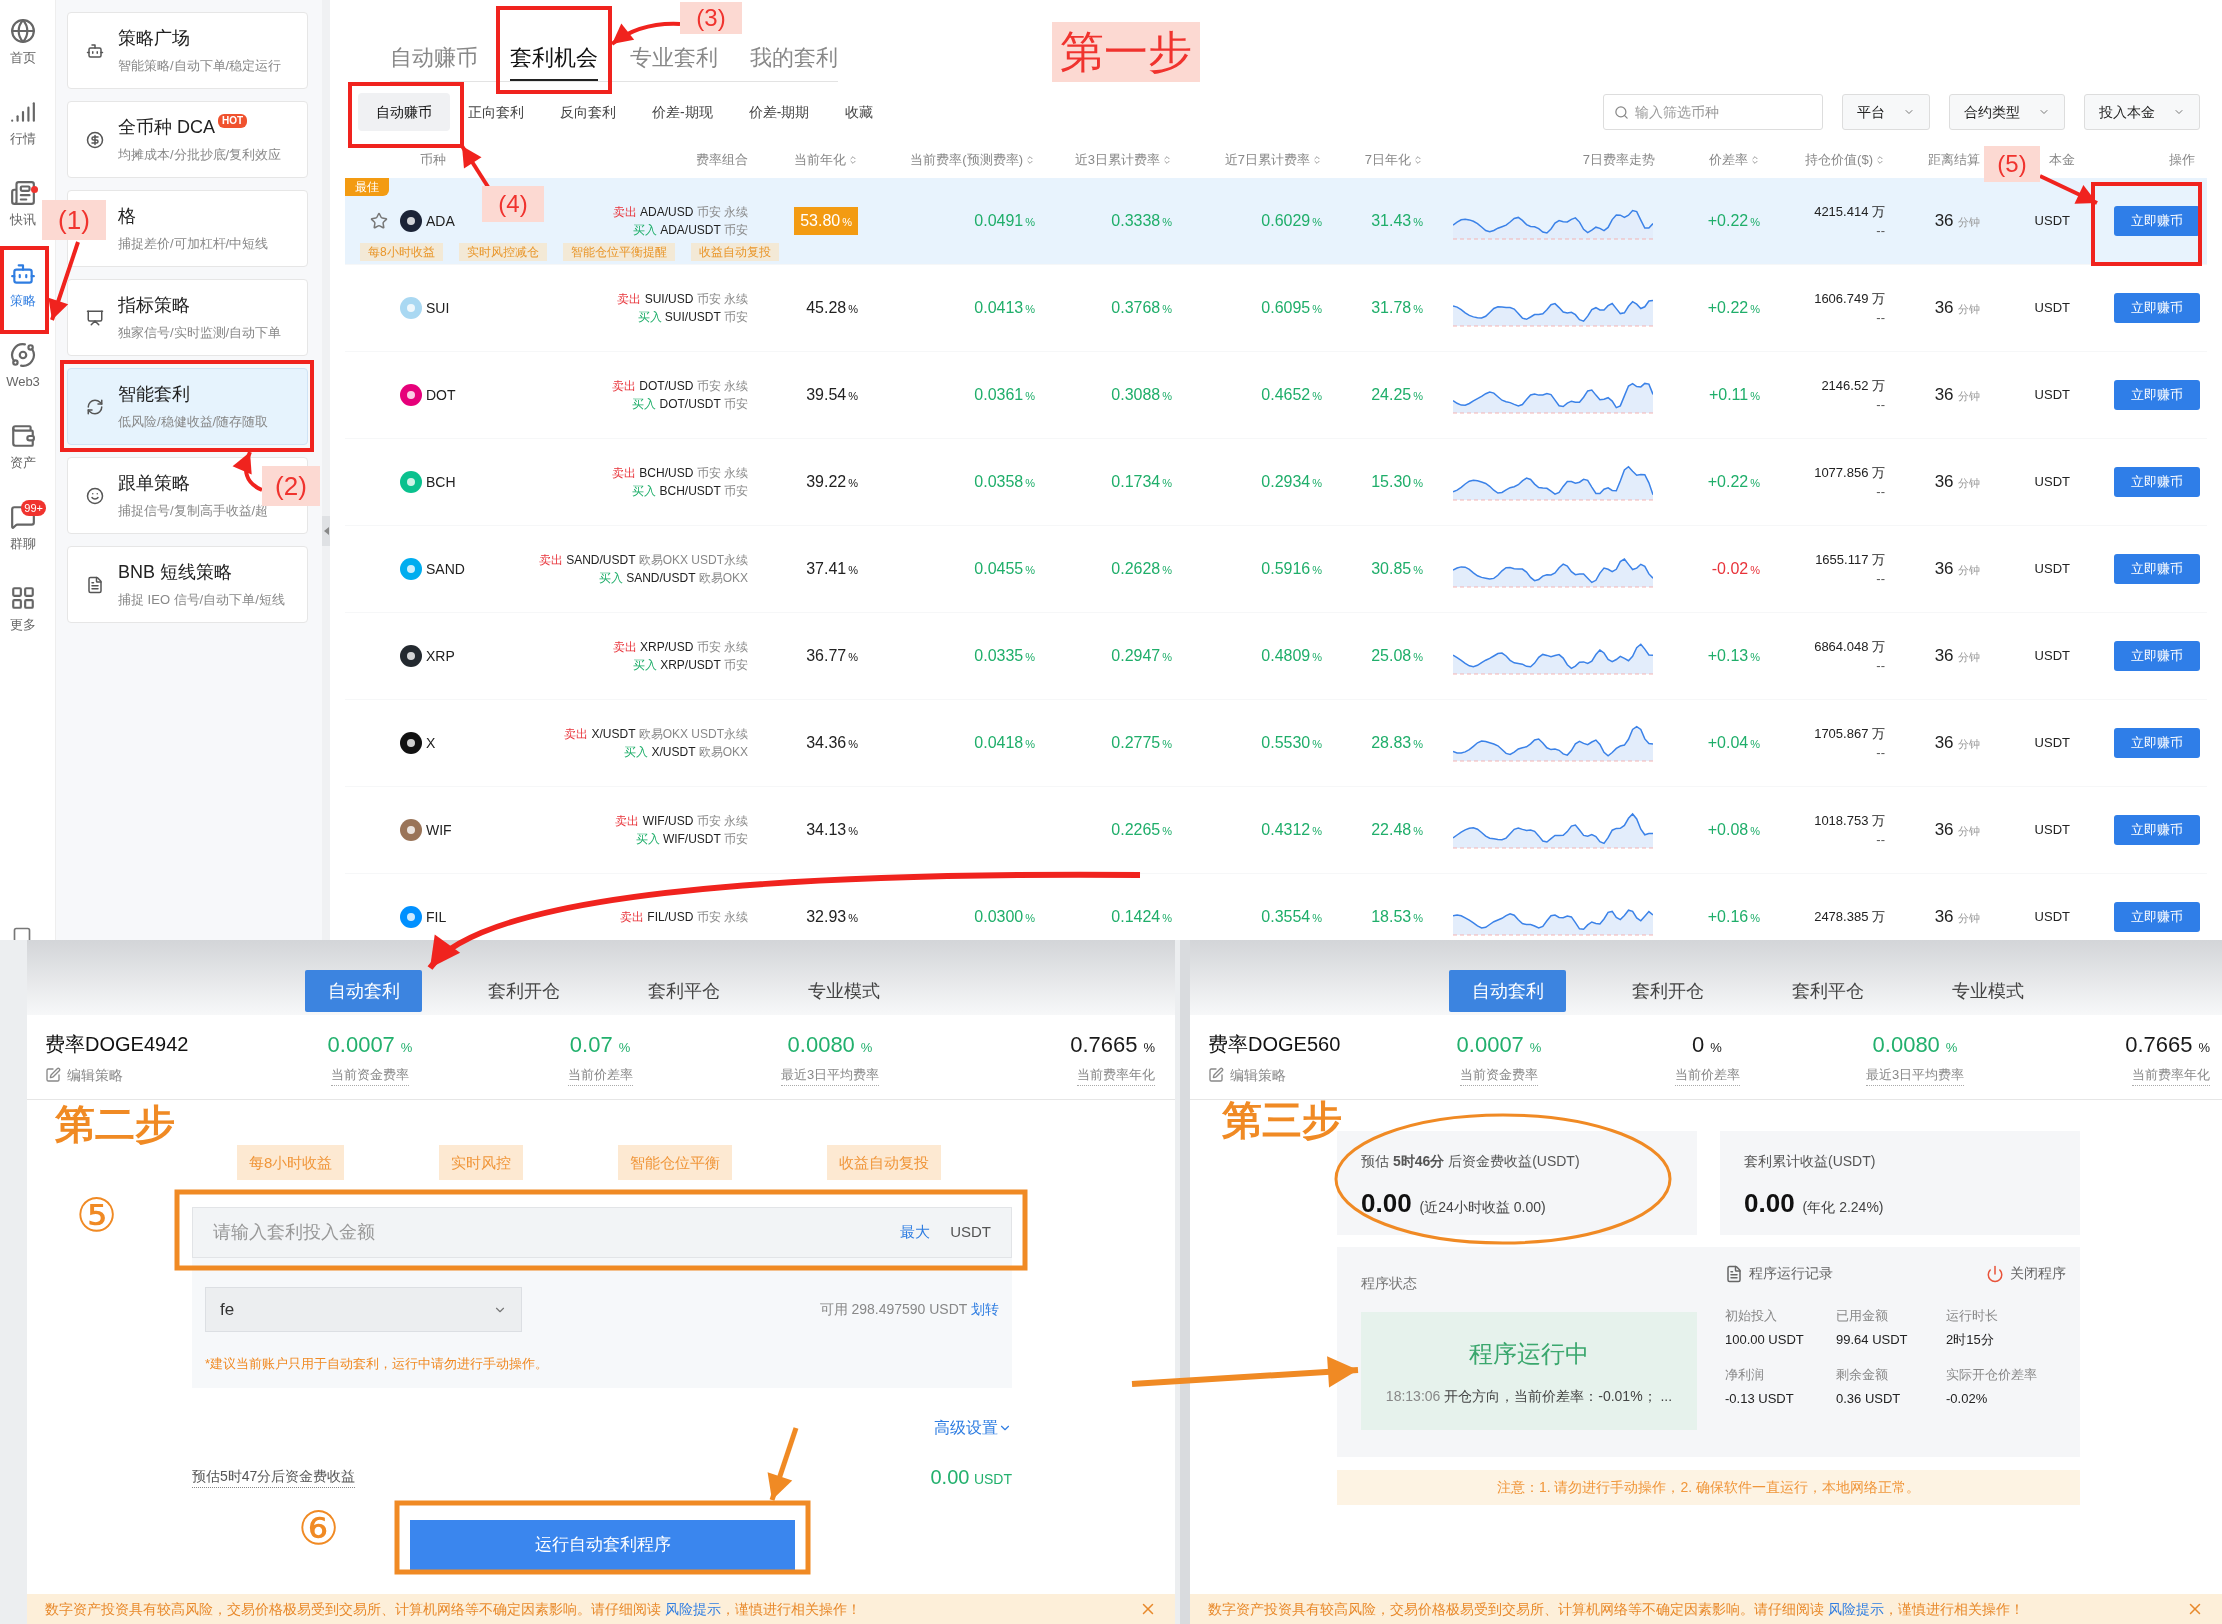 This screenshot has width=2222, height=1624. I want to click on column-header: 价差率, so click(1734, 160).